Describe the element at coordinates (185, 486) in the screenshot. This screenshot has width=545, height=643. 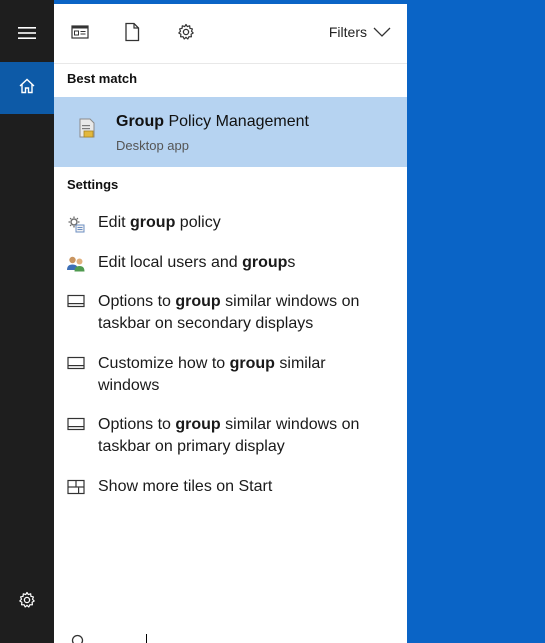
I see `label-post: Show more tiles on Start` at that location.